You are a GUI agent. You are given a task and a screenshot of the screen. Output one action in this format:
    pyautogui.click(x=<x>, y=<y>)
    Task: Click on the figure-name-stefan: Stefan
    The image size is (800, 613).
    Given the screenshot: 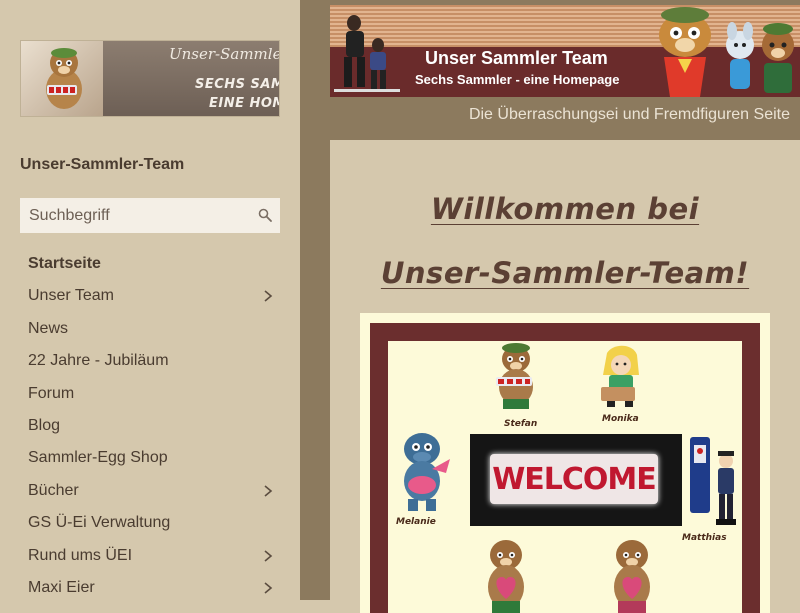 What is the action you would take?
    pyautogui.click(x=521, y=424)
    